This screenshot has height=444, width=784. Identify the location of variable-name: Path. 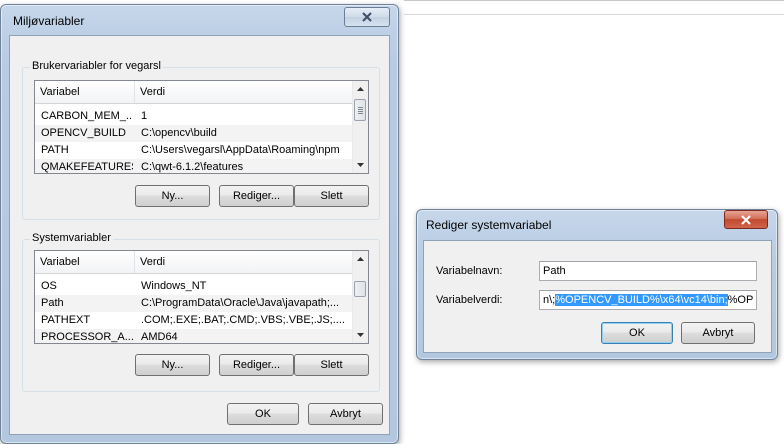
(52, 303).